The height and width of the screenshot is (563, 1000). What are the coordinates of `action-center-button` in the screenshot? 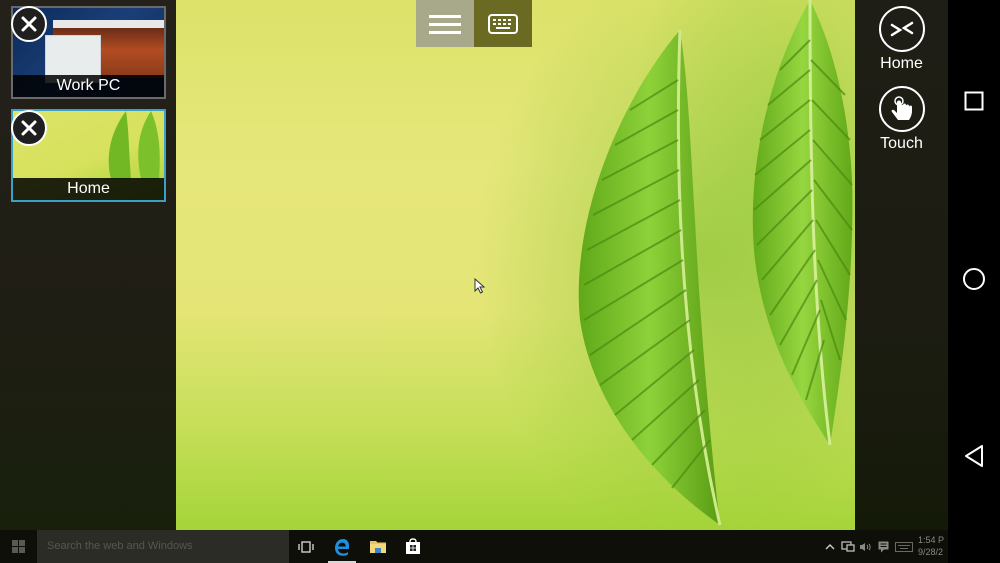 It's located at (883, 546).